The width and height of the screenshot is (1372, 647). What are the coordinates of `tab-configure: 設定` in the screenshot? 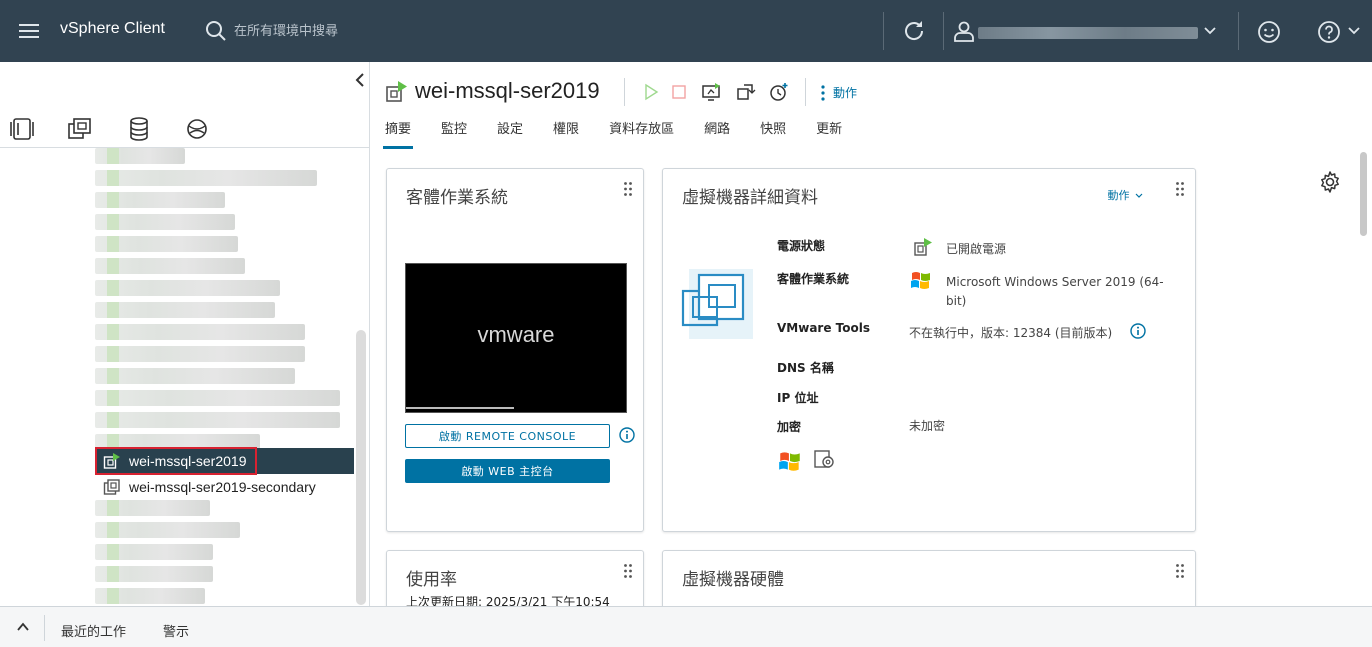 It's located at (510, 133).